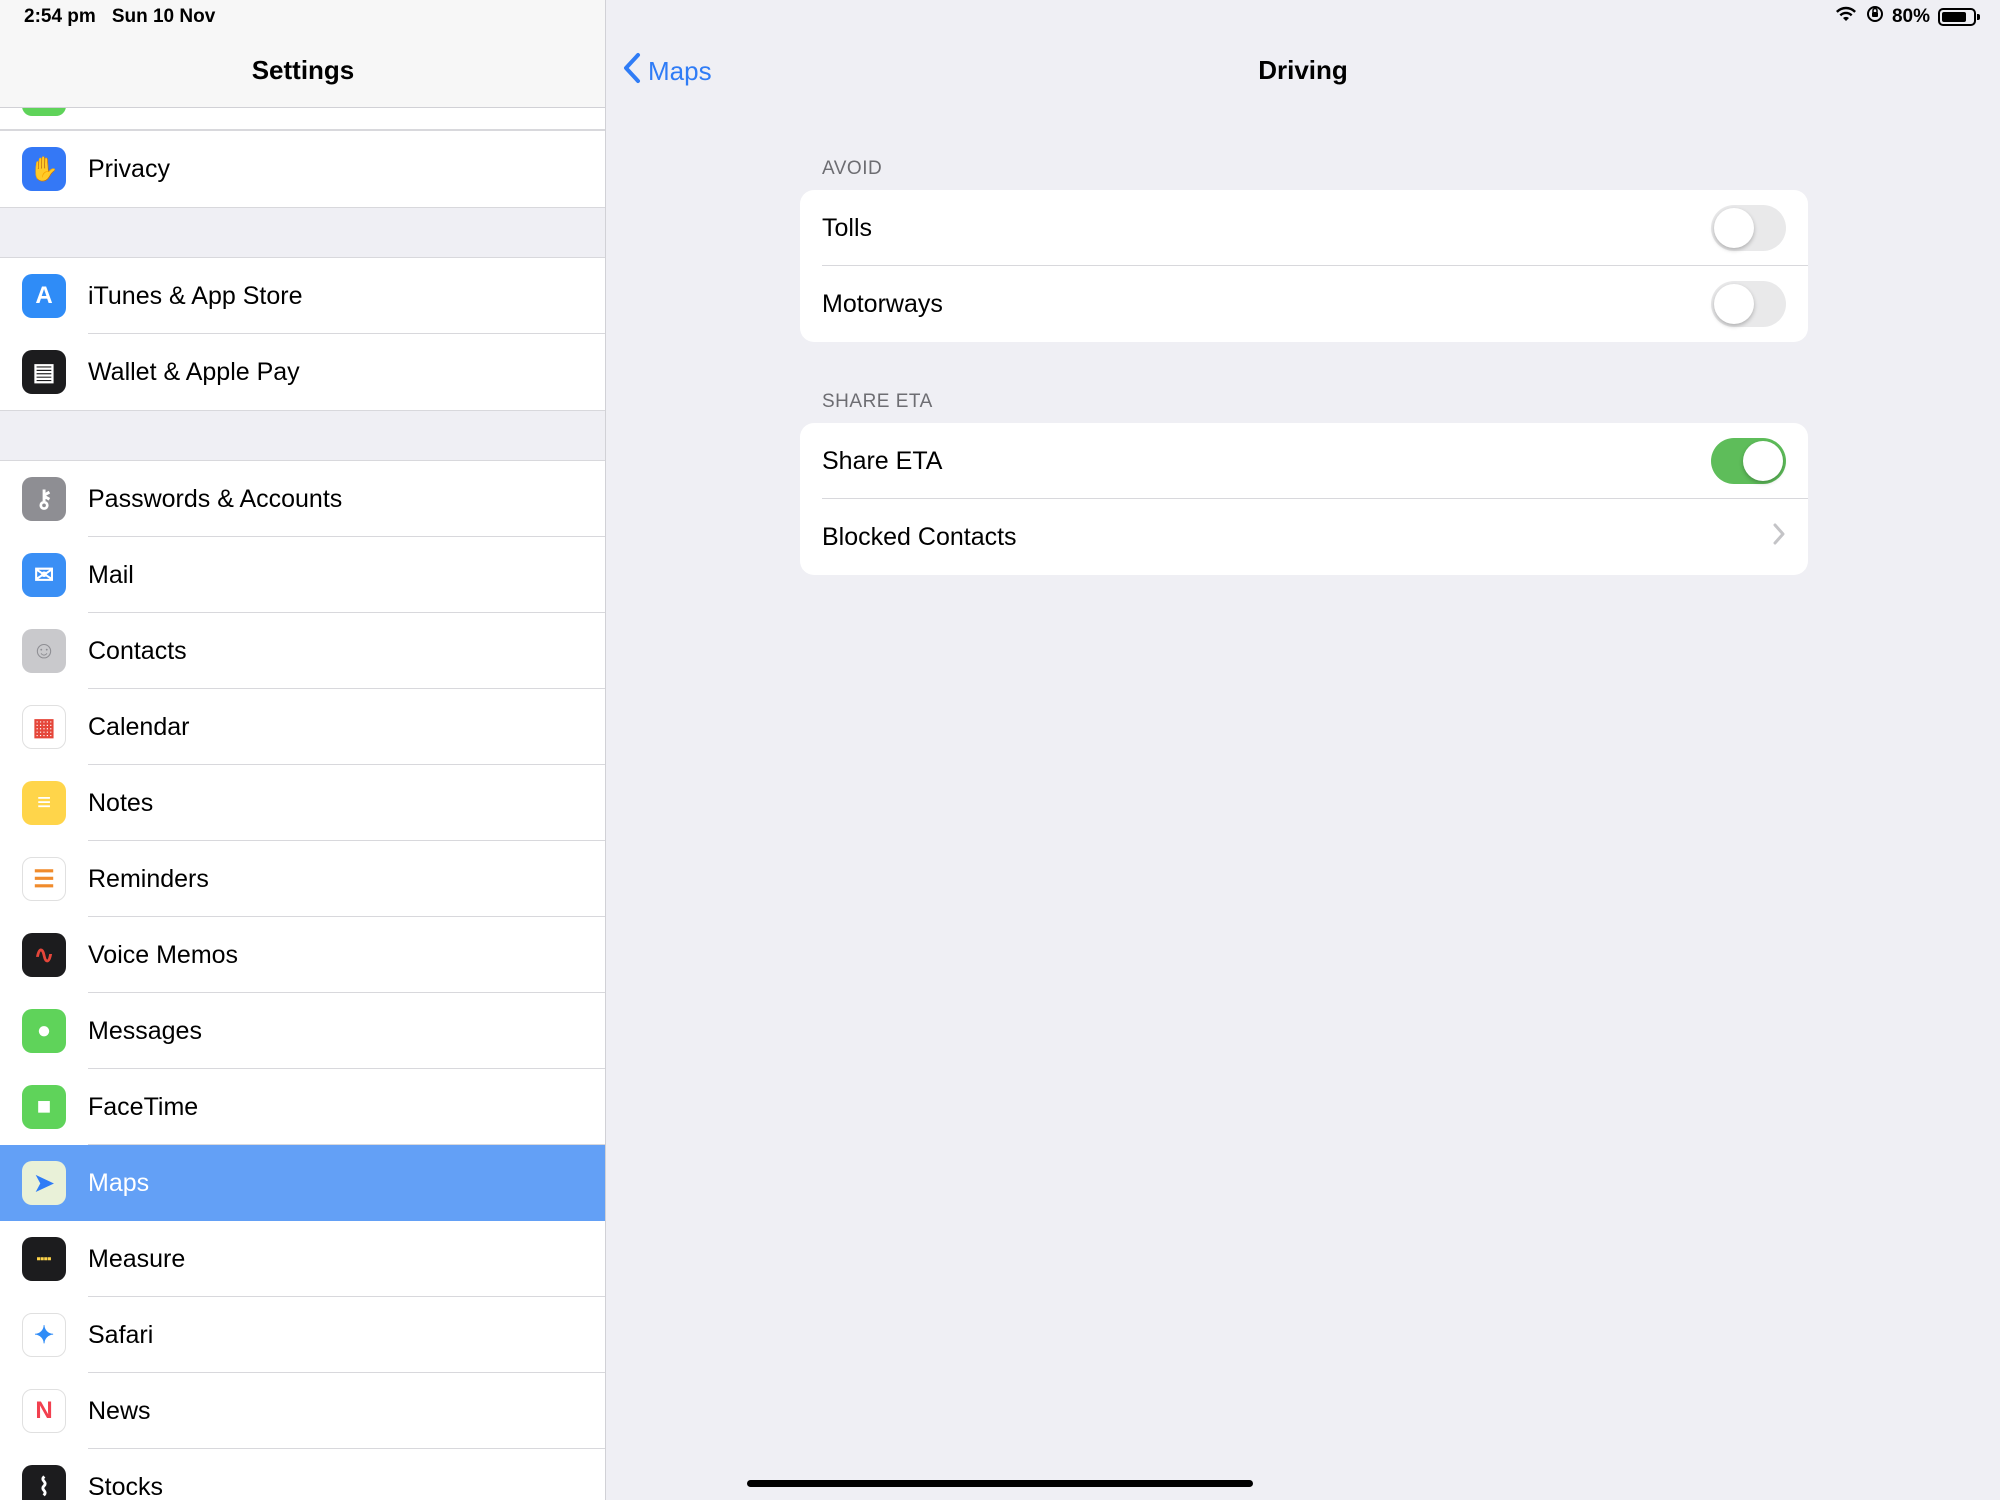 Image resolution: width=2000 pixels, height=1500 pixels. What do you see at coordinates (1304, 304) in the screenshot?
I see `setting-row-motorways: Motorways` at bounding box center [1304, 304].